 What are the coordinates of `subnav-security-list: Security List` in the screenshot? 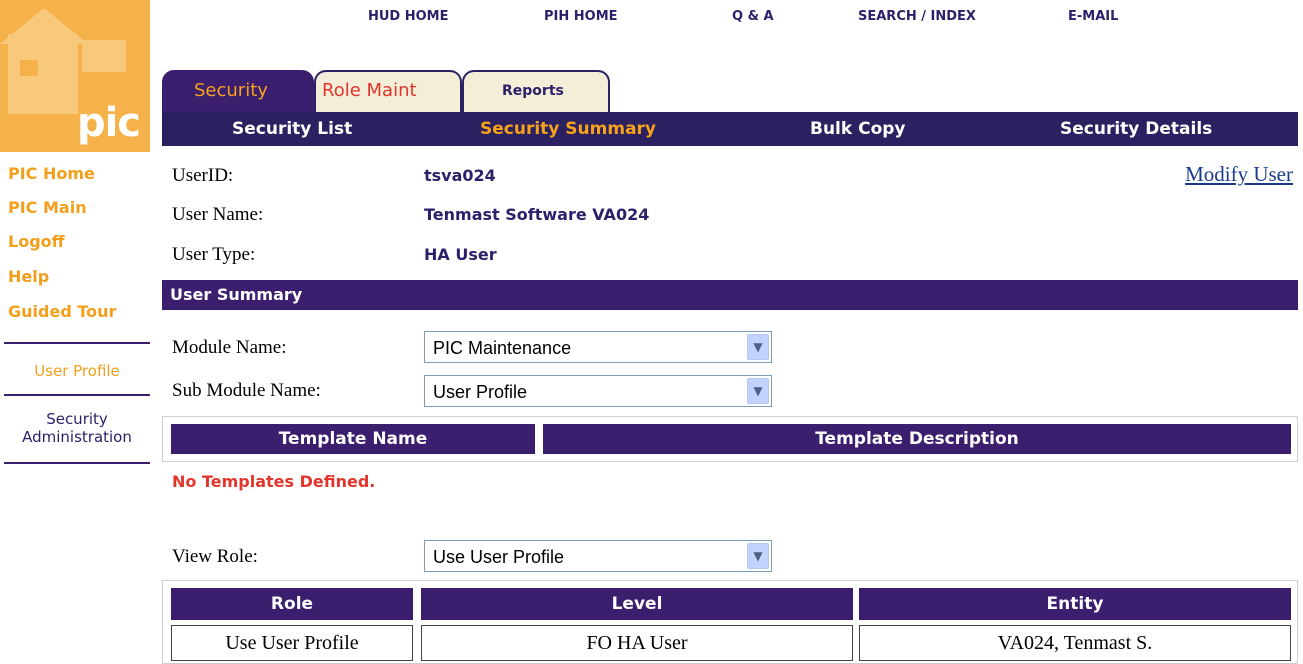 It's located at (292, 129).